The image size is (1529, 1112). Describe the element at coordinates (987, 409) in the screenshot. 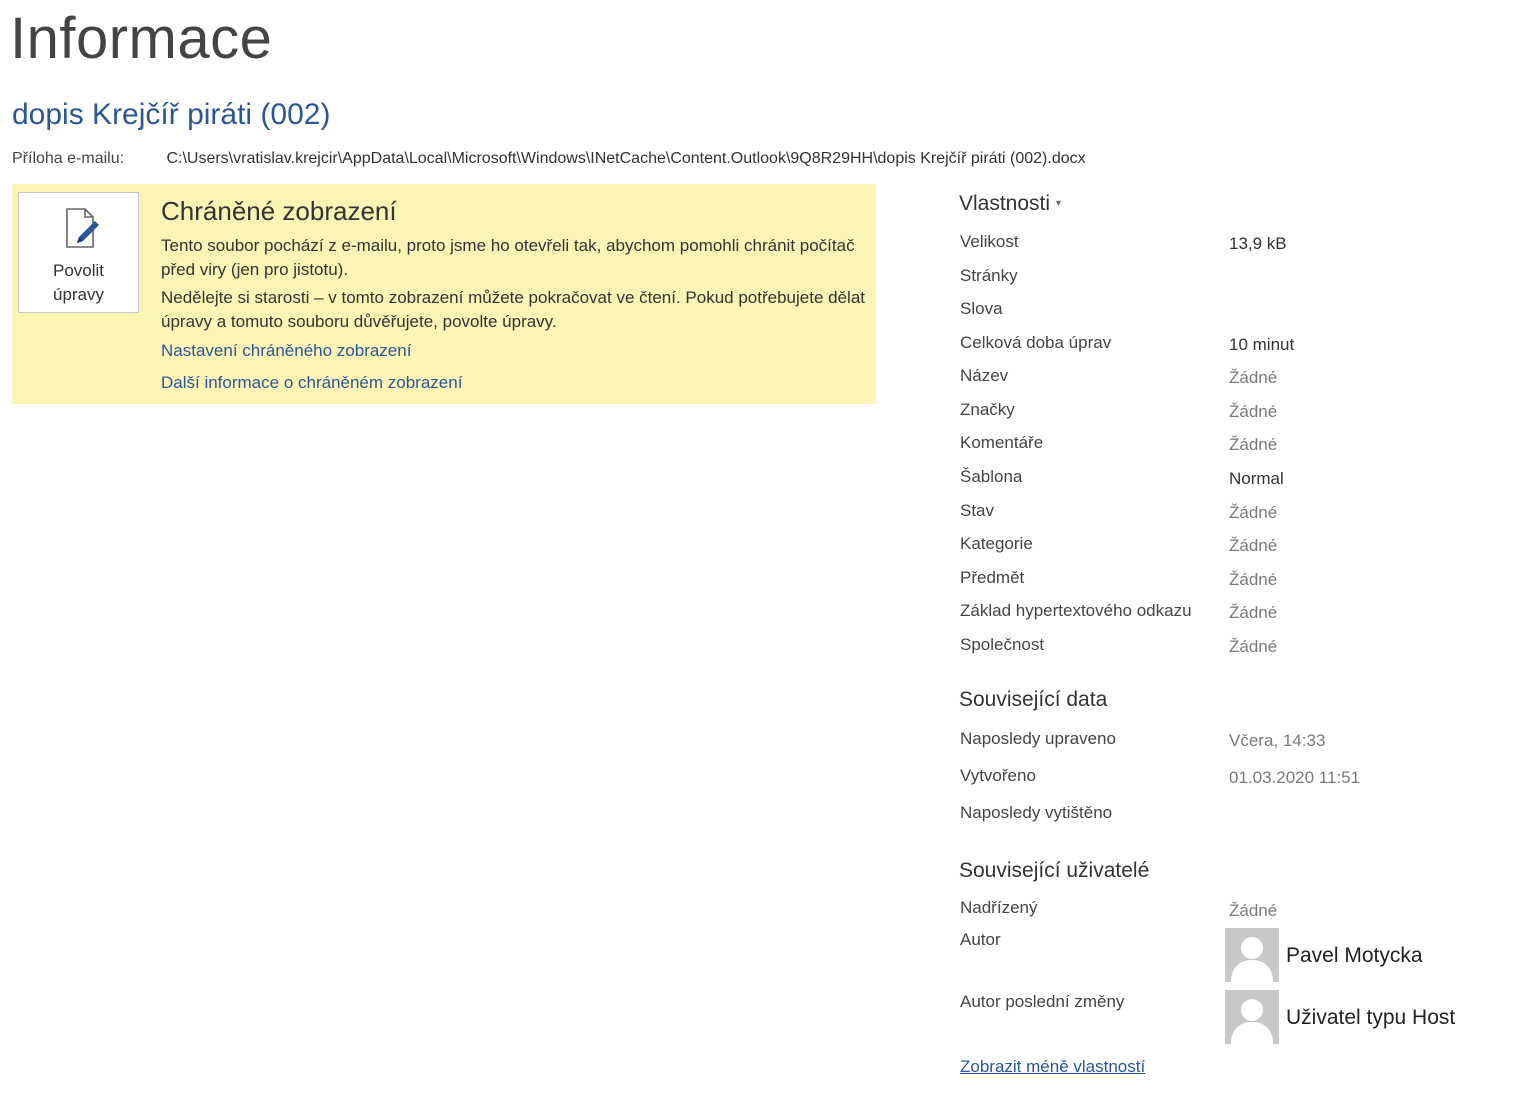

I see `property-label: Značky` at that location.